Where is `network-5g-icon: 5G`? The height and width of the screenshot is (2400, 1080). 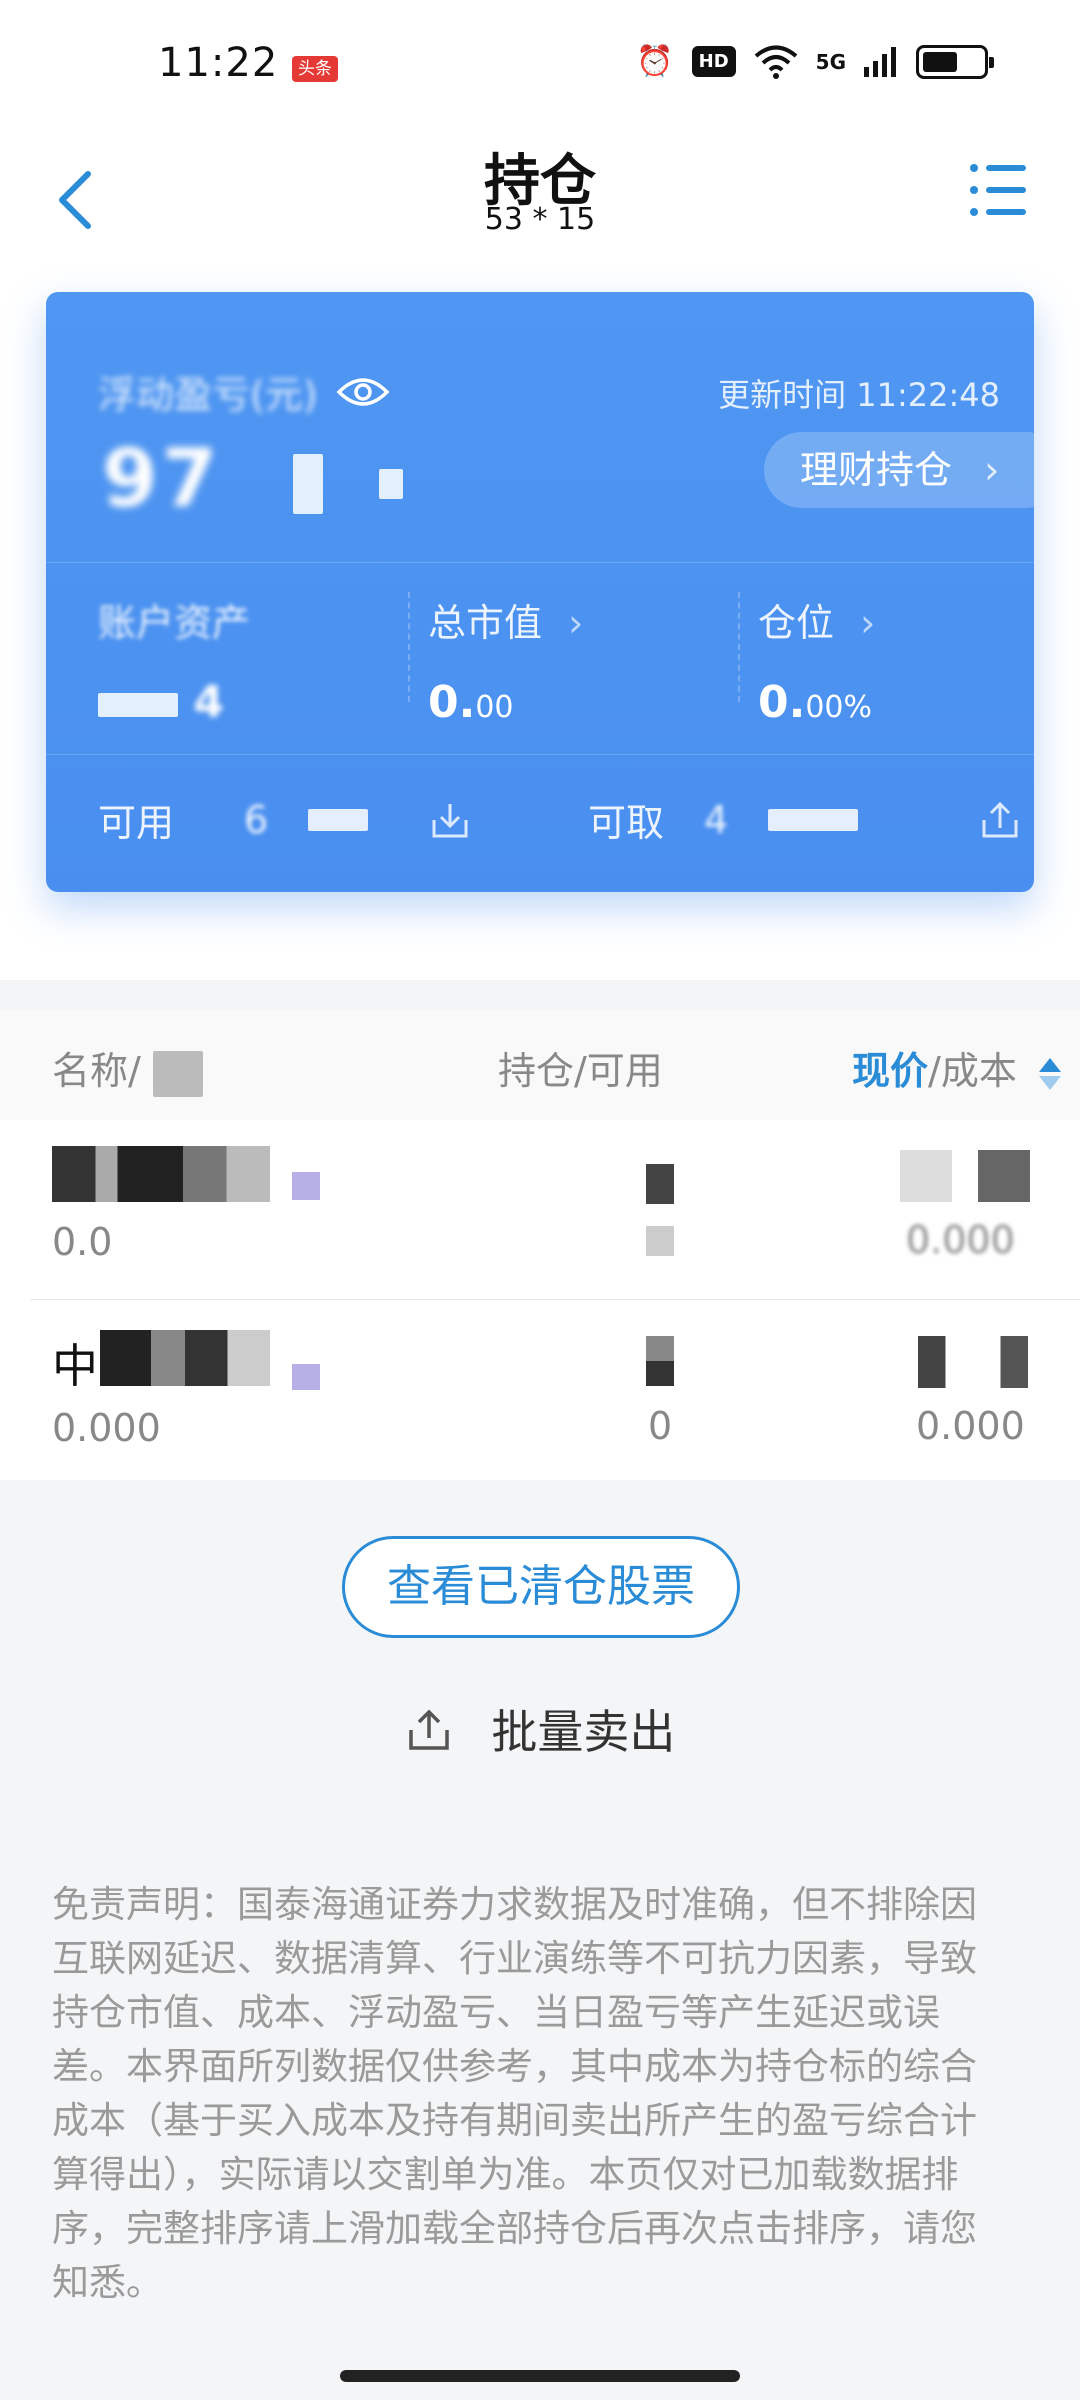 network-5g-icon: 5G is located at coordinates (830, 61).